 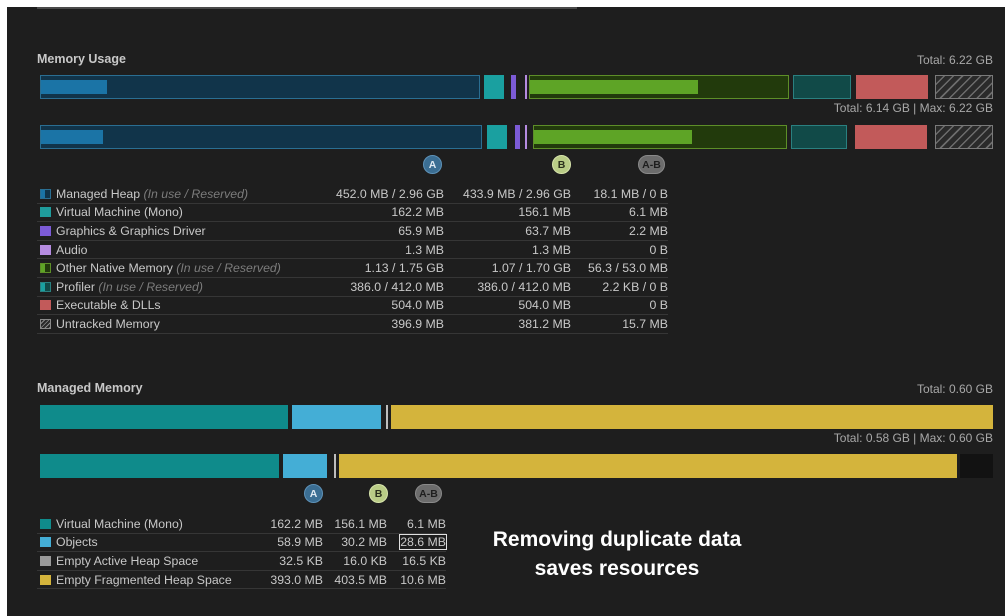 What do you see at coordinates (228, 268) in the screenshot?
I see `row-note: (In use / Reserved)` at bounding box center [228, 268].